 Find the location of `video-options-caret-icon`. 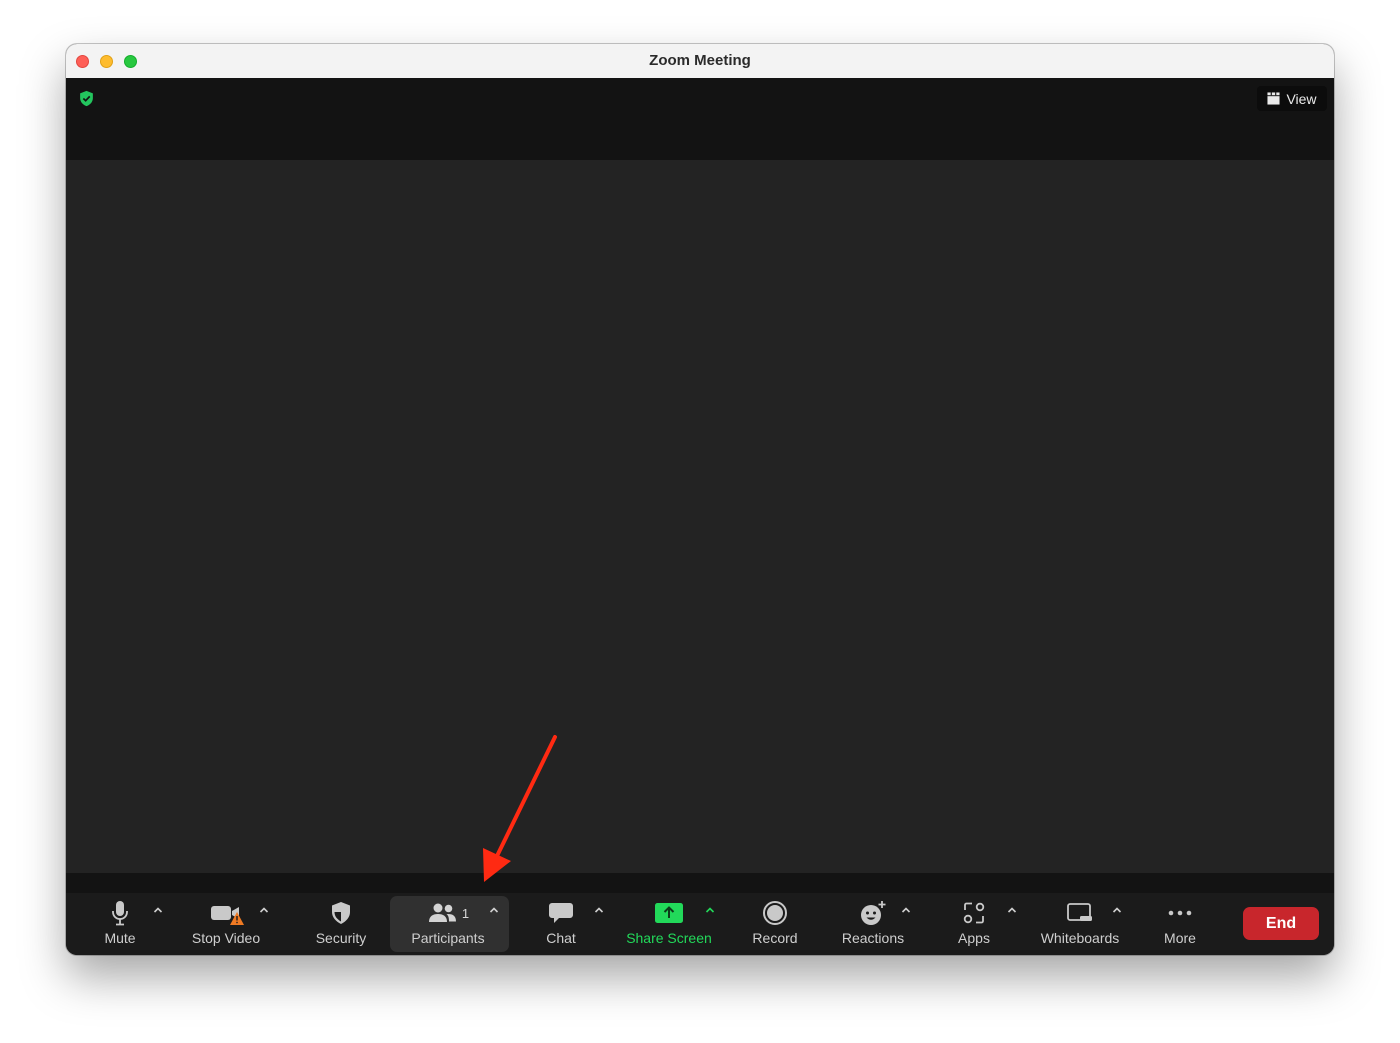

video-options-caret-icon is located at coordinates (264, 910).